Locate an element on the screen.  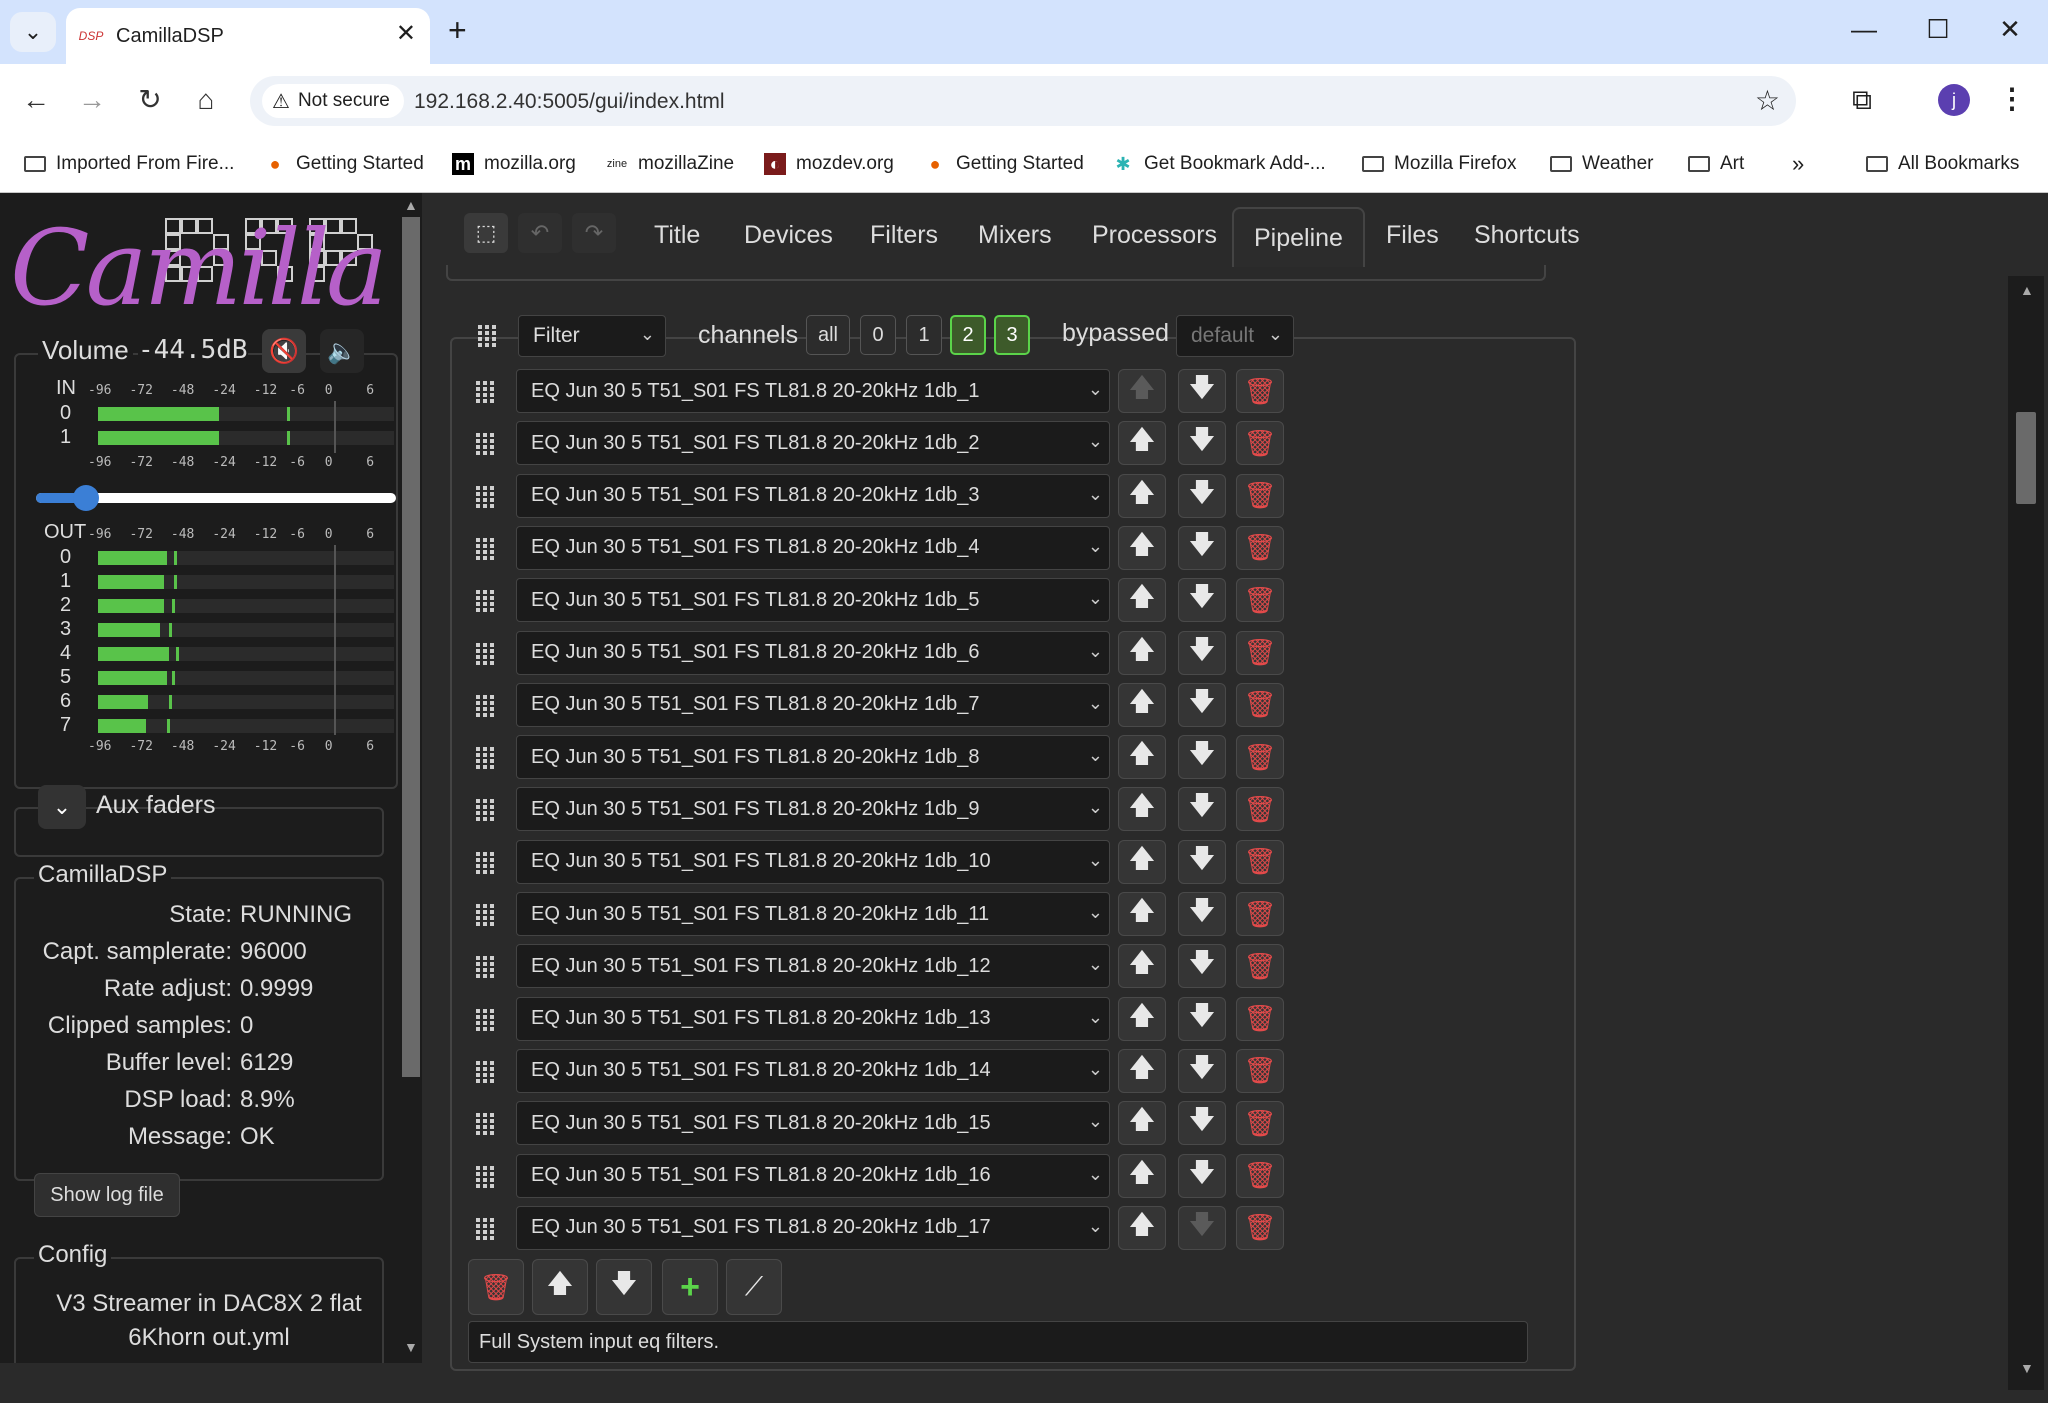
browser-tab: DSP CamillaDSP ✕ is located at coordinates (248, 36).